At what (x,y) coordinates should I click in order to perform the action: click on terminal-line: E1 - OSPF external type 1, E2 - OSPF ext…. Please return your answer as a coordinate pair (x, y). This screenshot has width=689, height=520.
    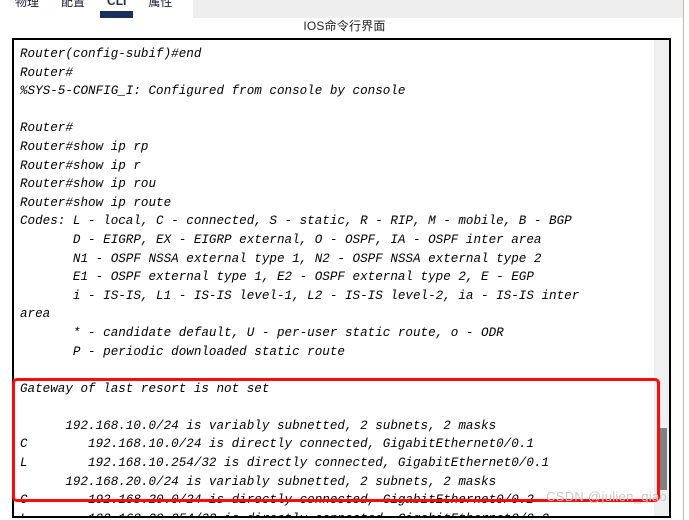
    Looking at the image, I should click on (277, 277).